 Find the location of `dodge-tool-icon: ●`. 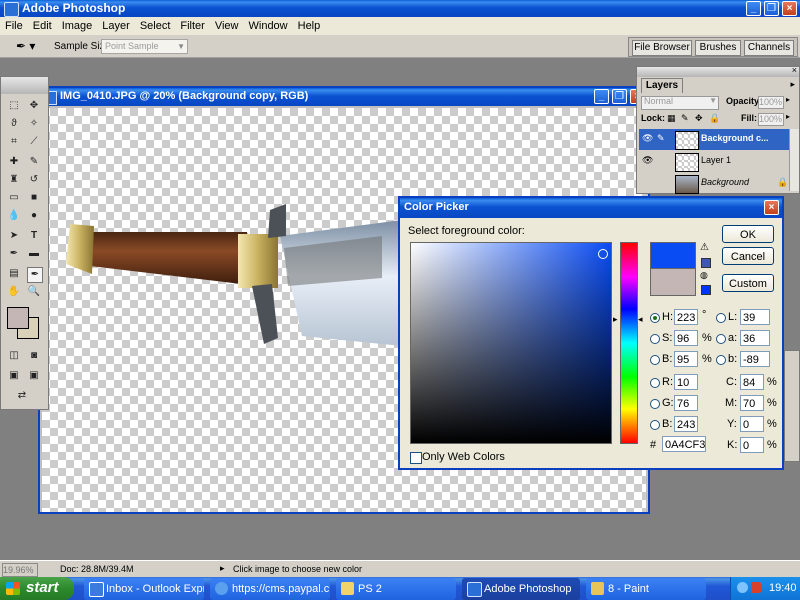

dodge-tool-icon: ● is located at coordinates (34, 216).